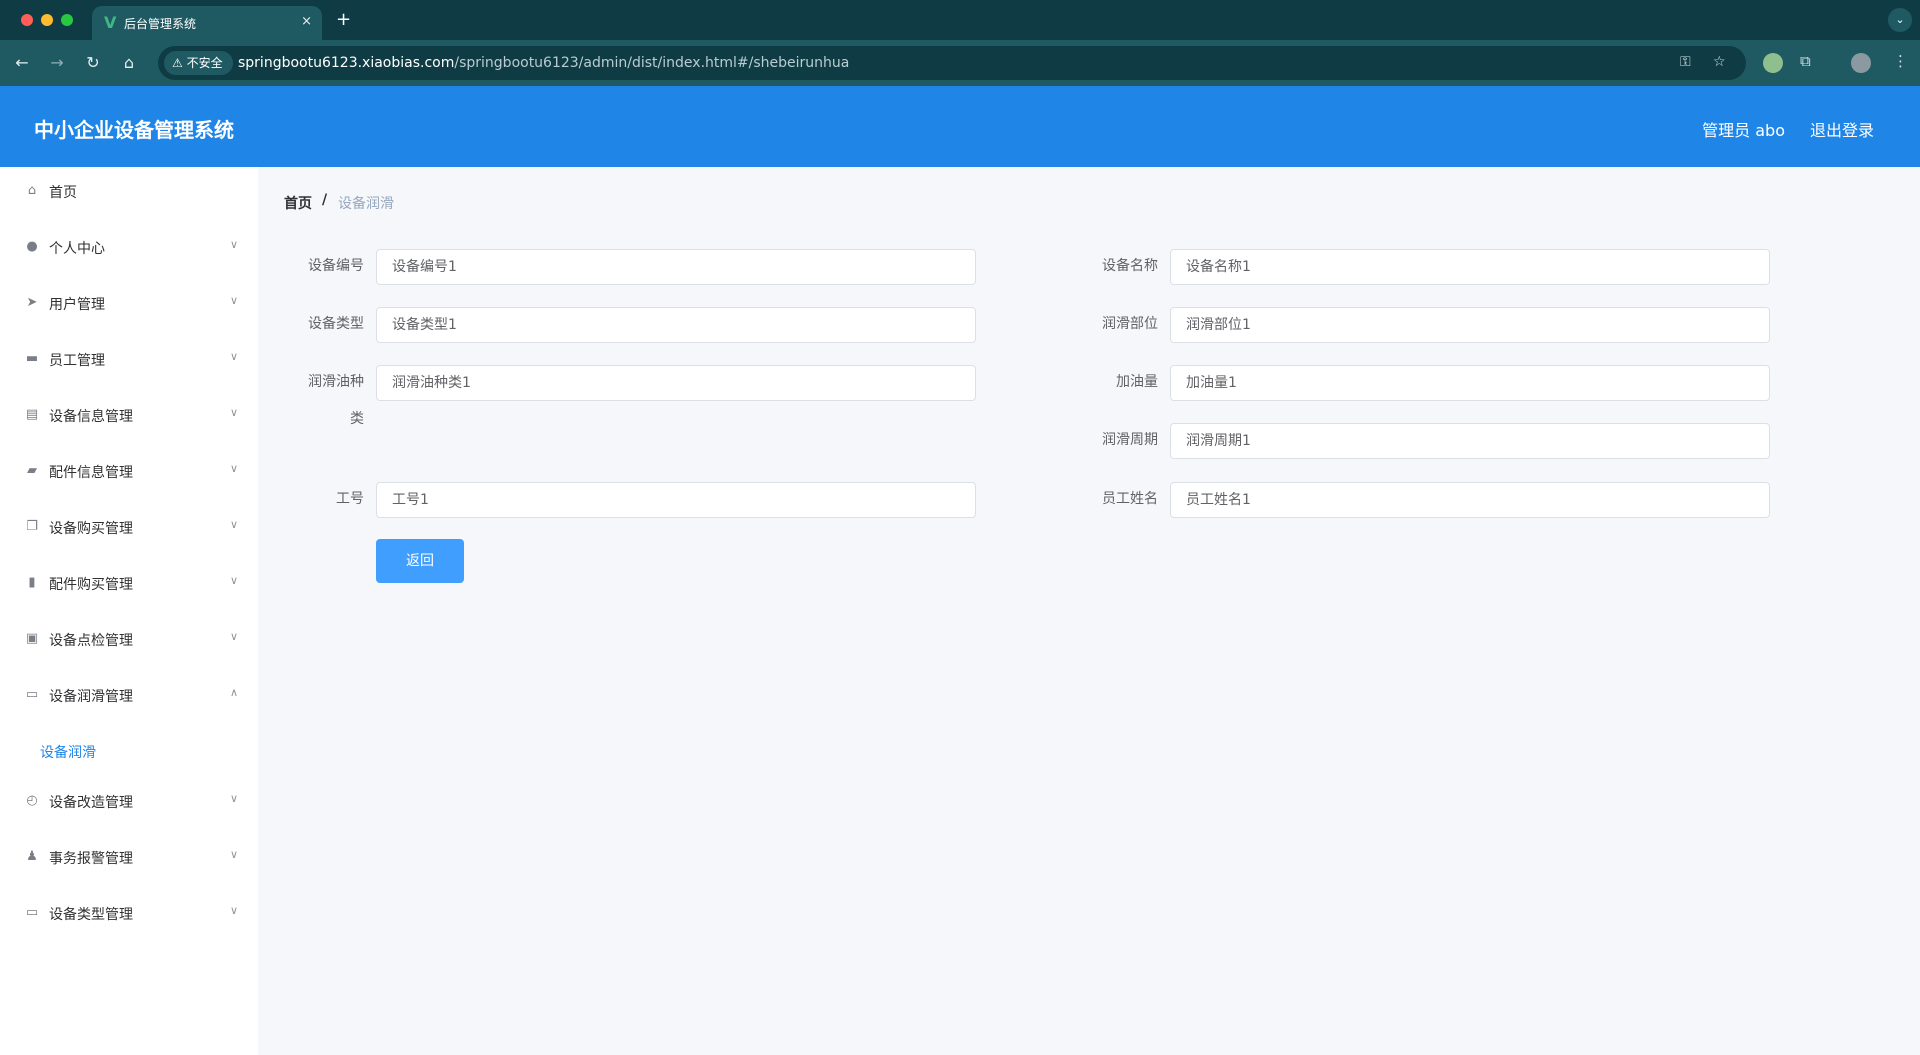 The image size is (1920, 1055). Describe the element at coordinates (32, 414) in the screenshot. I see `clipboard-icon: ▤` at that location.